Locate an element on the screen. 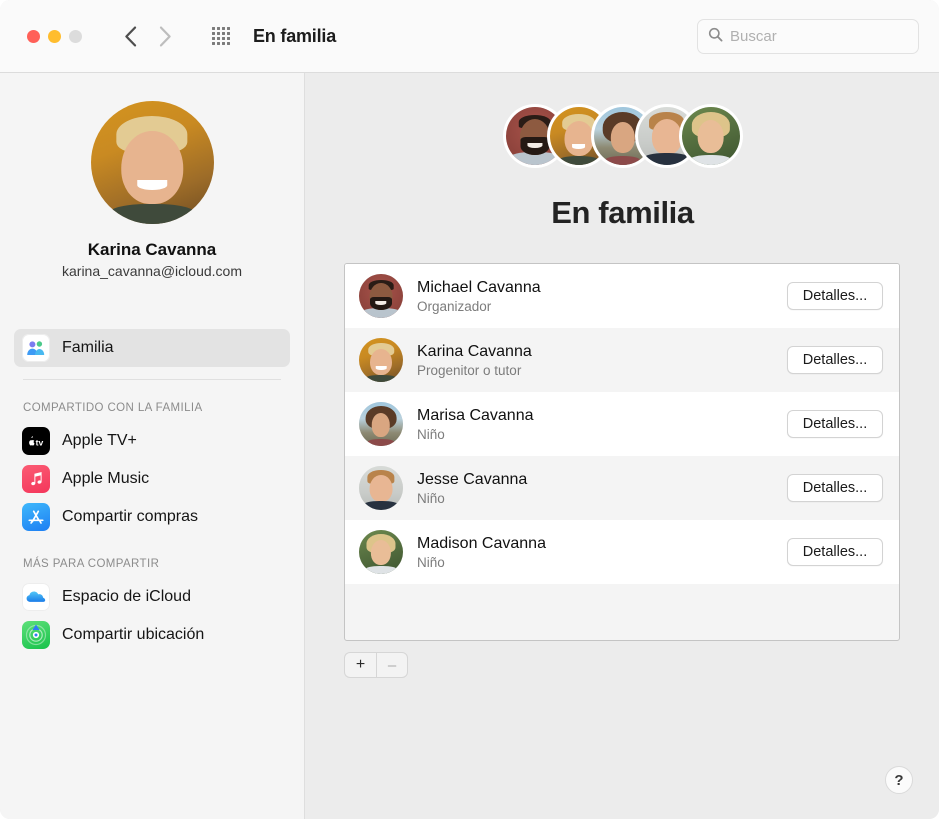  toolbar: En familia is located at coordinates (469, 36).